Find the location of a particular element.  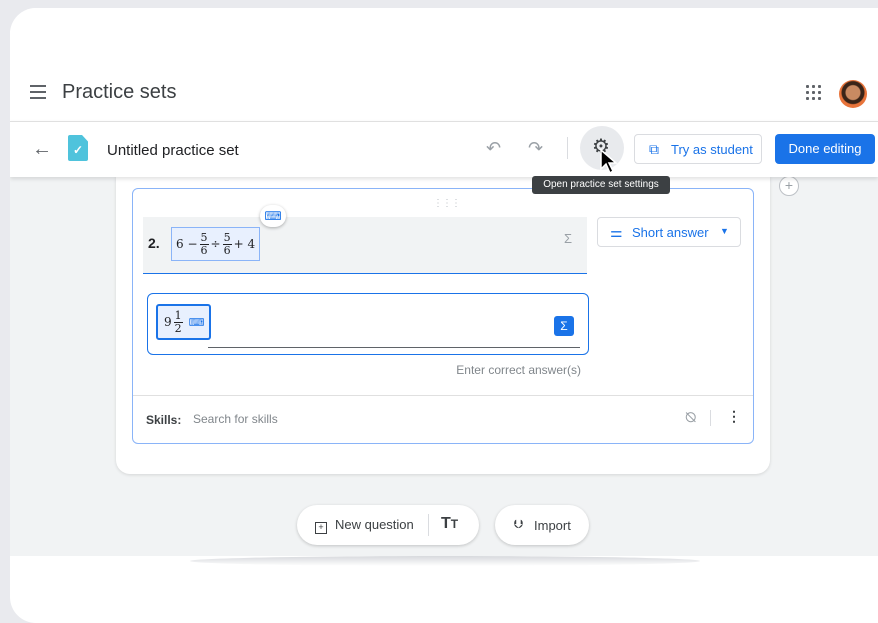

redo-icon: ↷ is located at coordinates (535, 148).